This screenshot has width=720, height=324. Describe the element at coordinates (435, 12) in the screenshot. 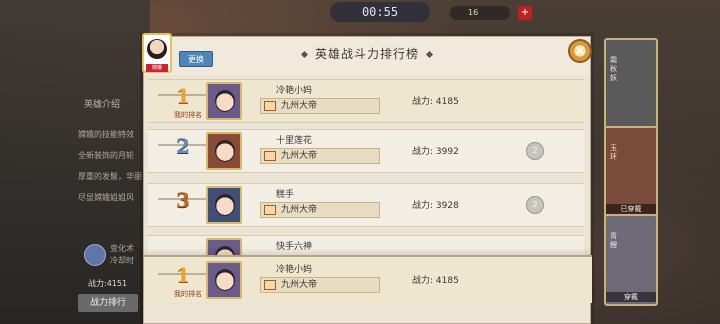

I see `top-hud: 00:55 16 +` at that location.